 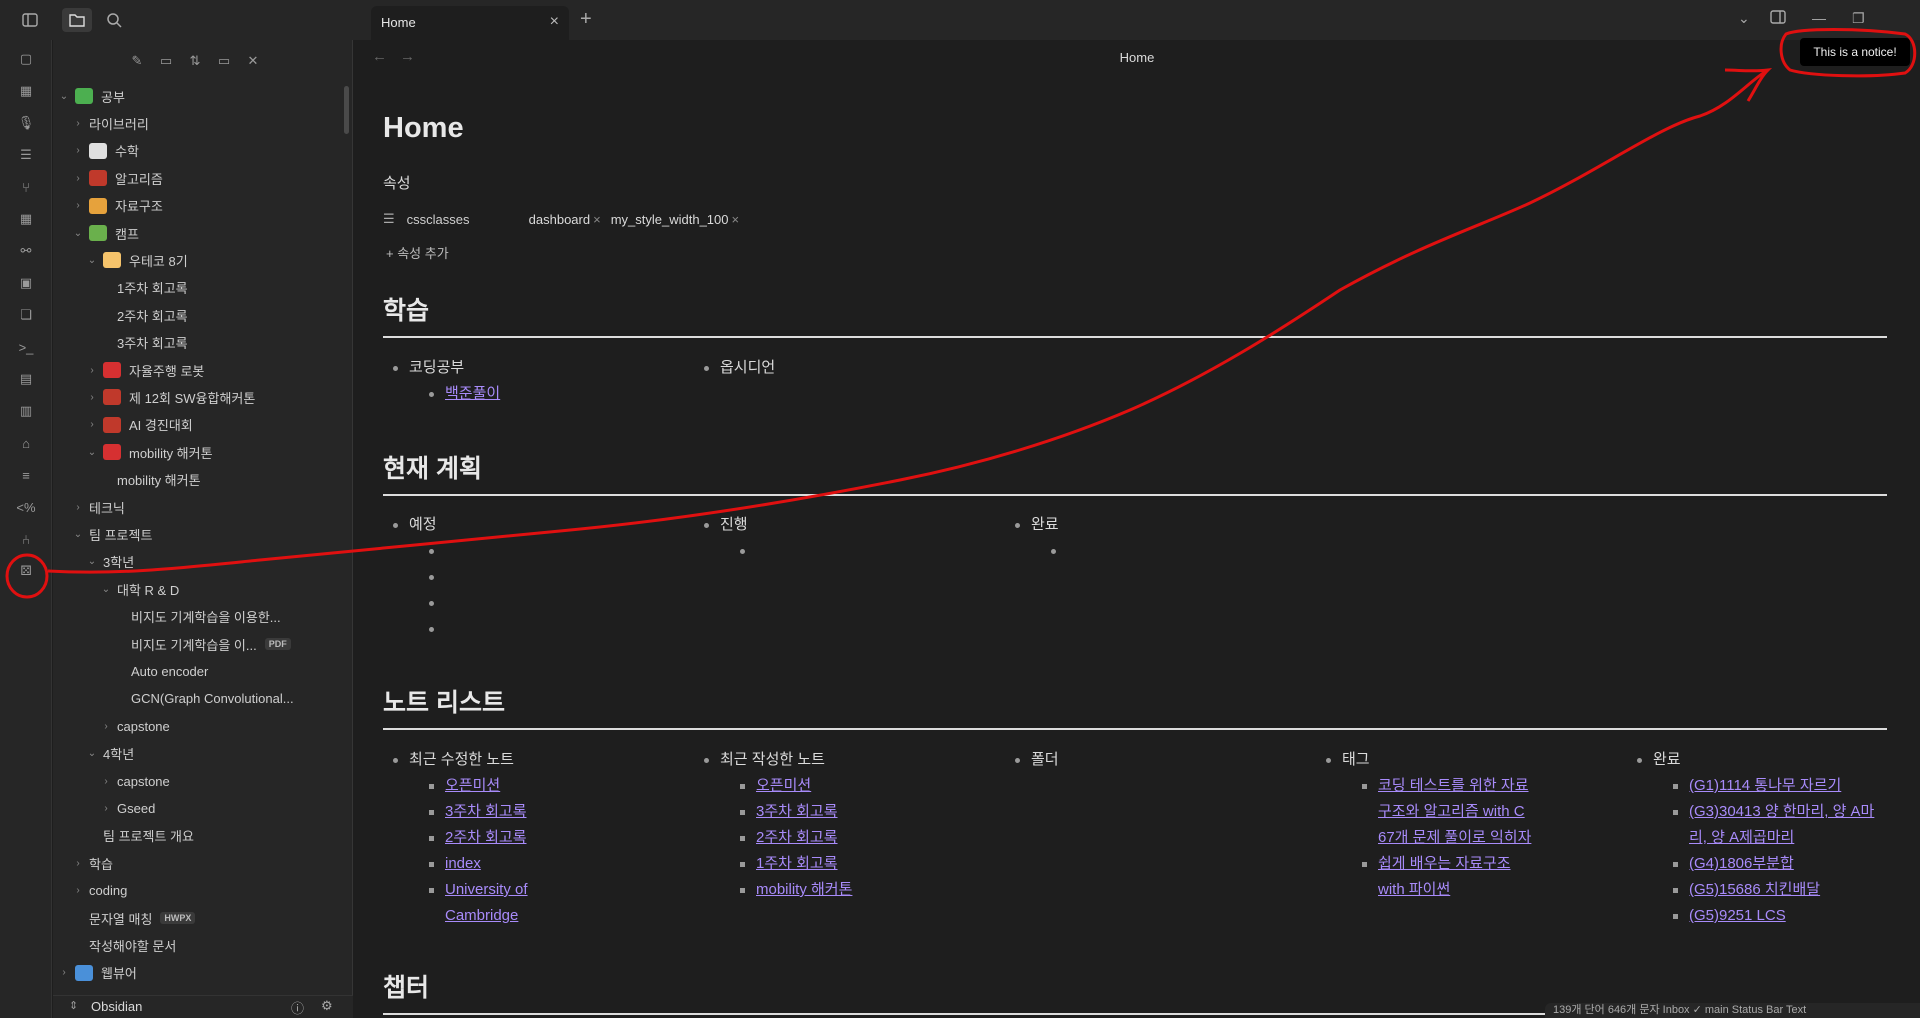 I want to click on internal-link: index, so click(x=463, y=863).